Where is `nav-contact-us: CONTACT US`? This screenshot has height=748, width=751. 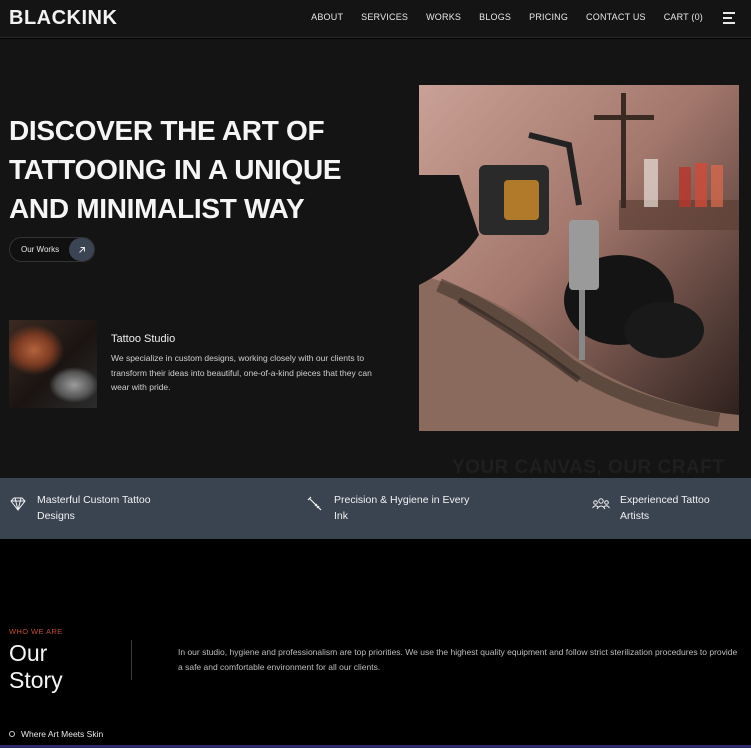 nav-contact-us: CONTACT US is located at coordinates (616, 17).